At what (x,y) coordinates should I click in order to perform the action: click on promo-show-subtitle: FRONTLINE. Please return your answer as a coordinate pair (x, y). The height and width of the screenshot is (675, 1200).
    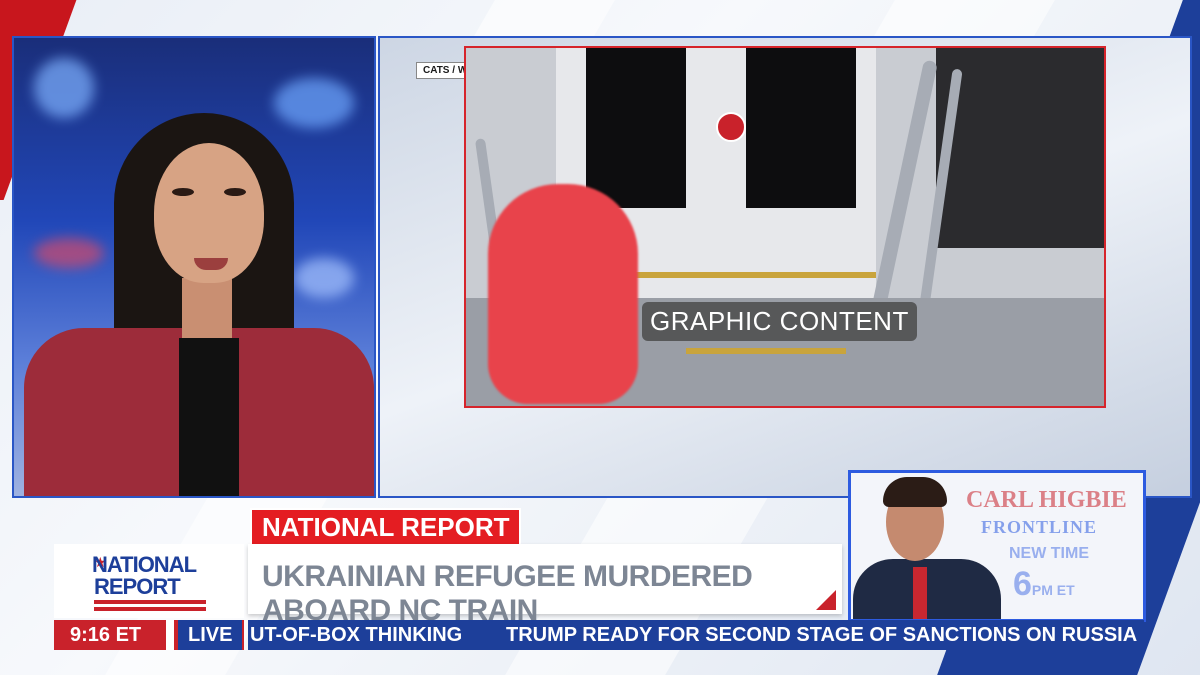
    Looking at the image, I should click on (1039, 527).